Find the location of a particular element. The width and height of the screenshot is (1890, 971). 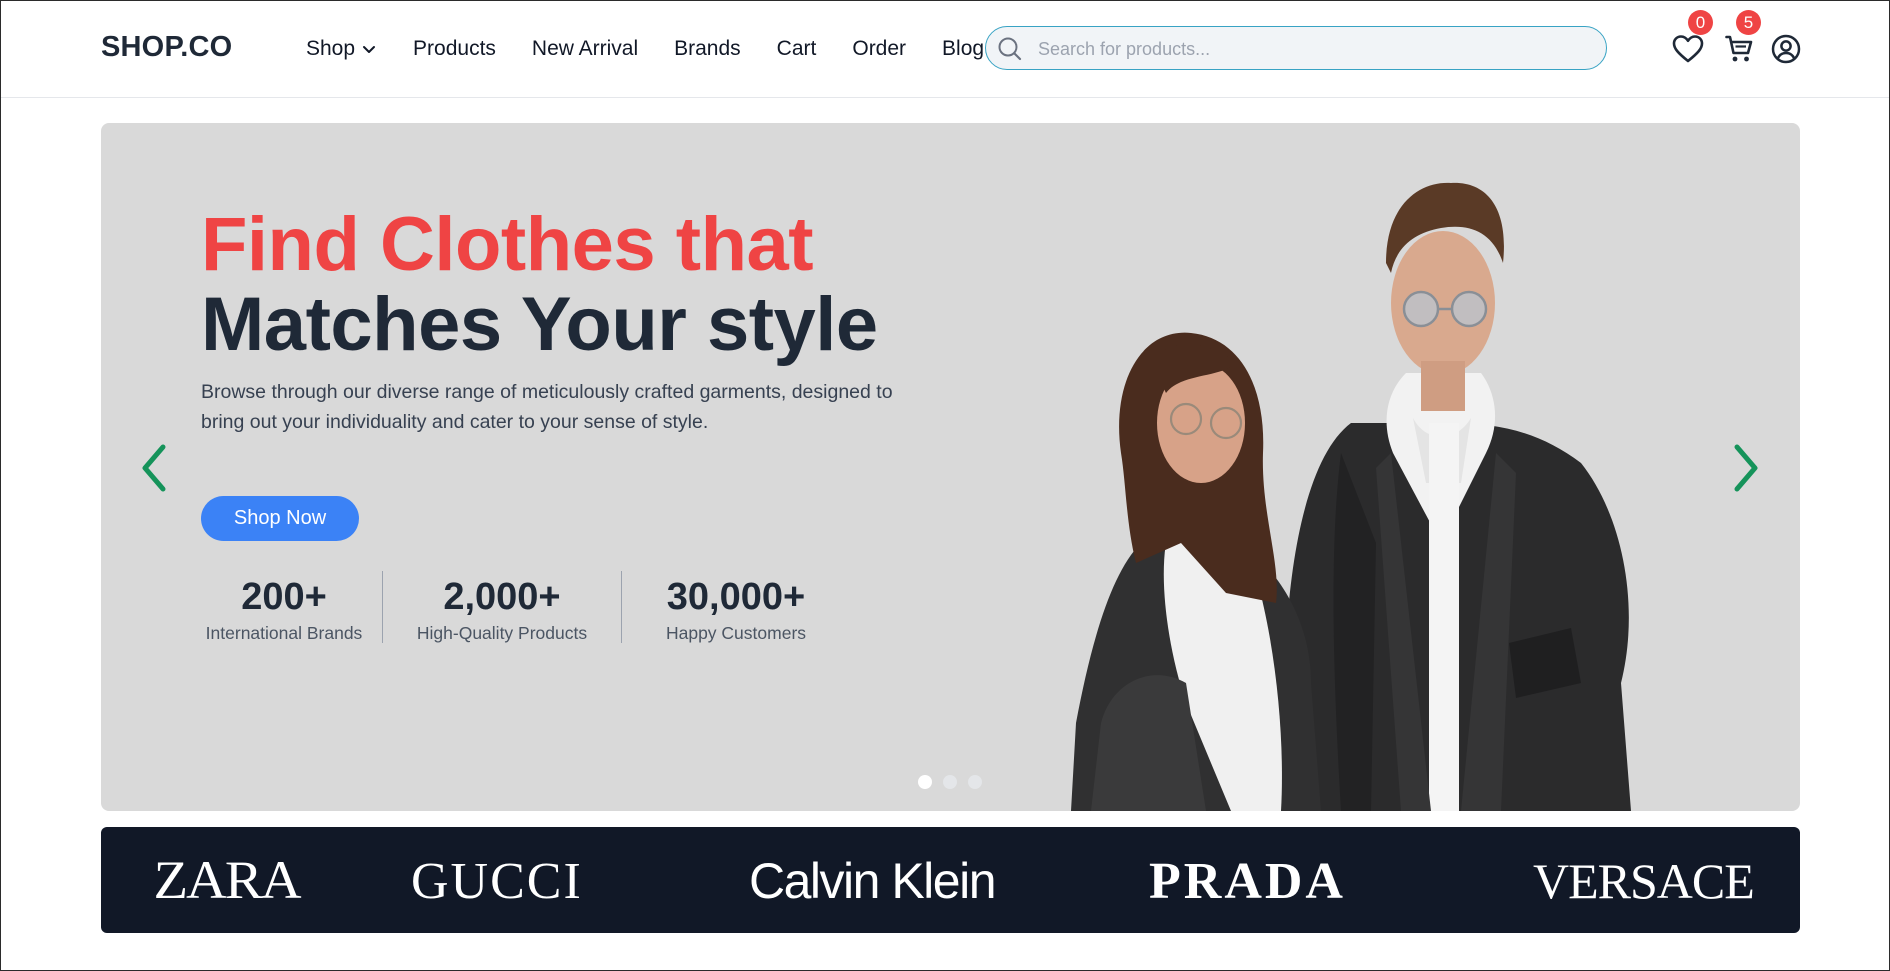

chevron-left-icon is located at coordinates (154, 468).